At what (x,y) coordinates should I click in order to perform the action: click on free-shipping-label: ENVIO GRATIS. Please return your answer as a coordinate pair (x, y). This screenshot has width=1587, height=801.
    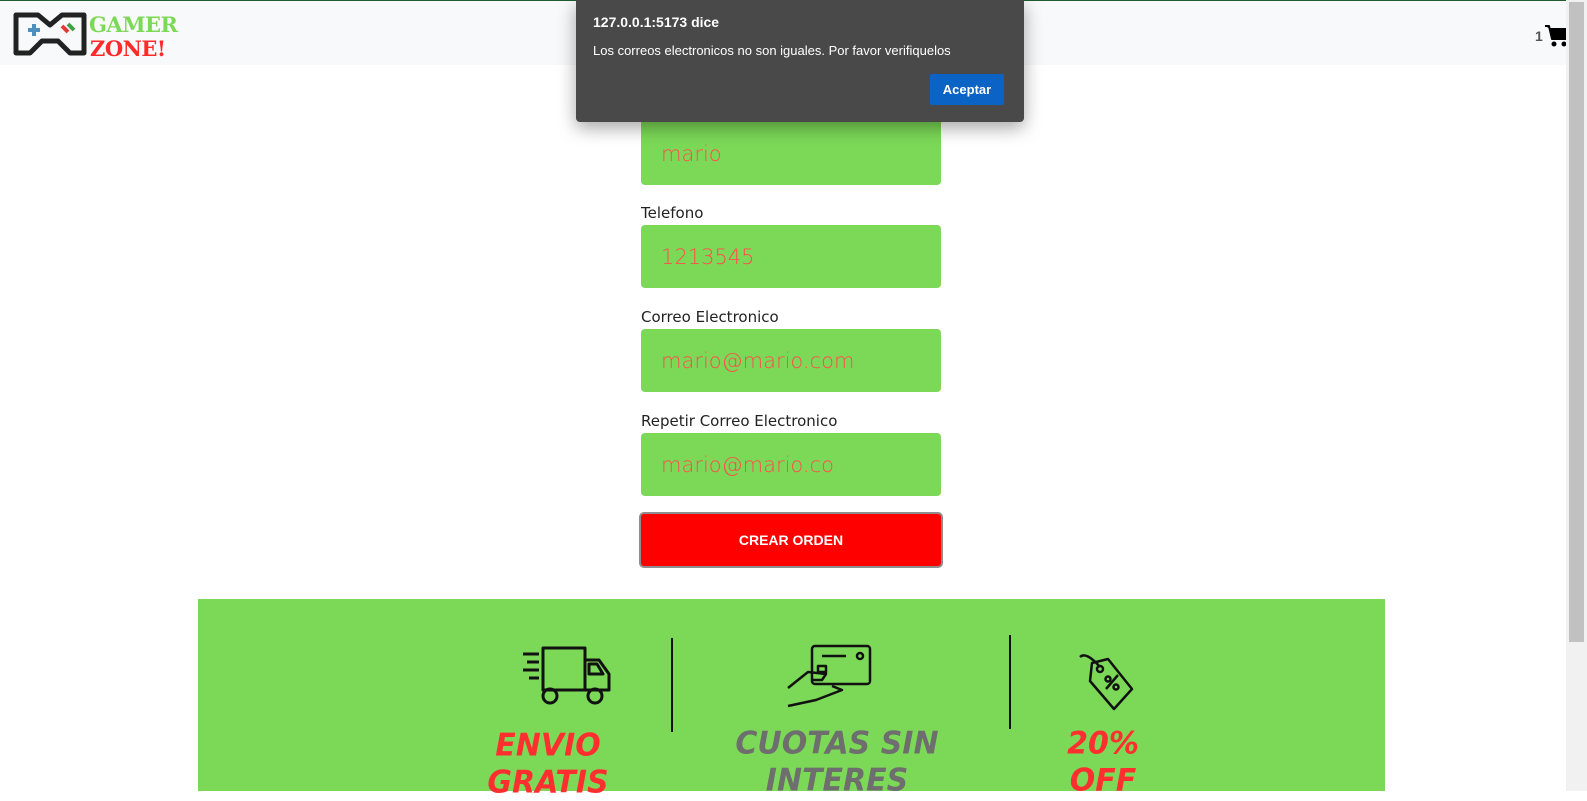
    Looking at the image, I should click on (548, 764).